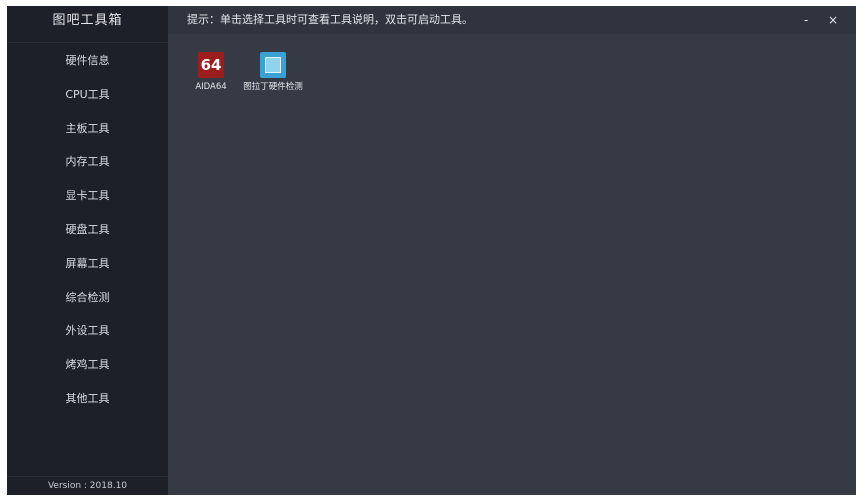 Image resolution: width=865 pixels, height=500 pixels. I want to click on sidebar-item-hardware-info: 硬件信息, so click(87, 61).